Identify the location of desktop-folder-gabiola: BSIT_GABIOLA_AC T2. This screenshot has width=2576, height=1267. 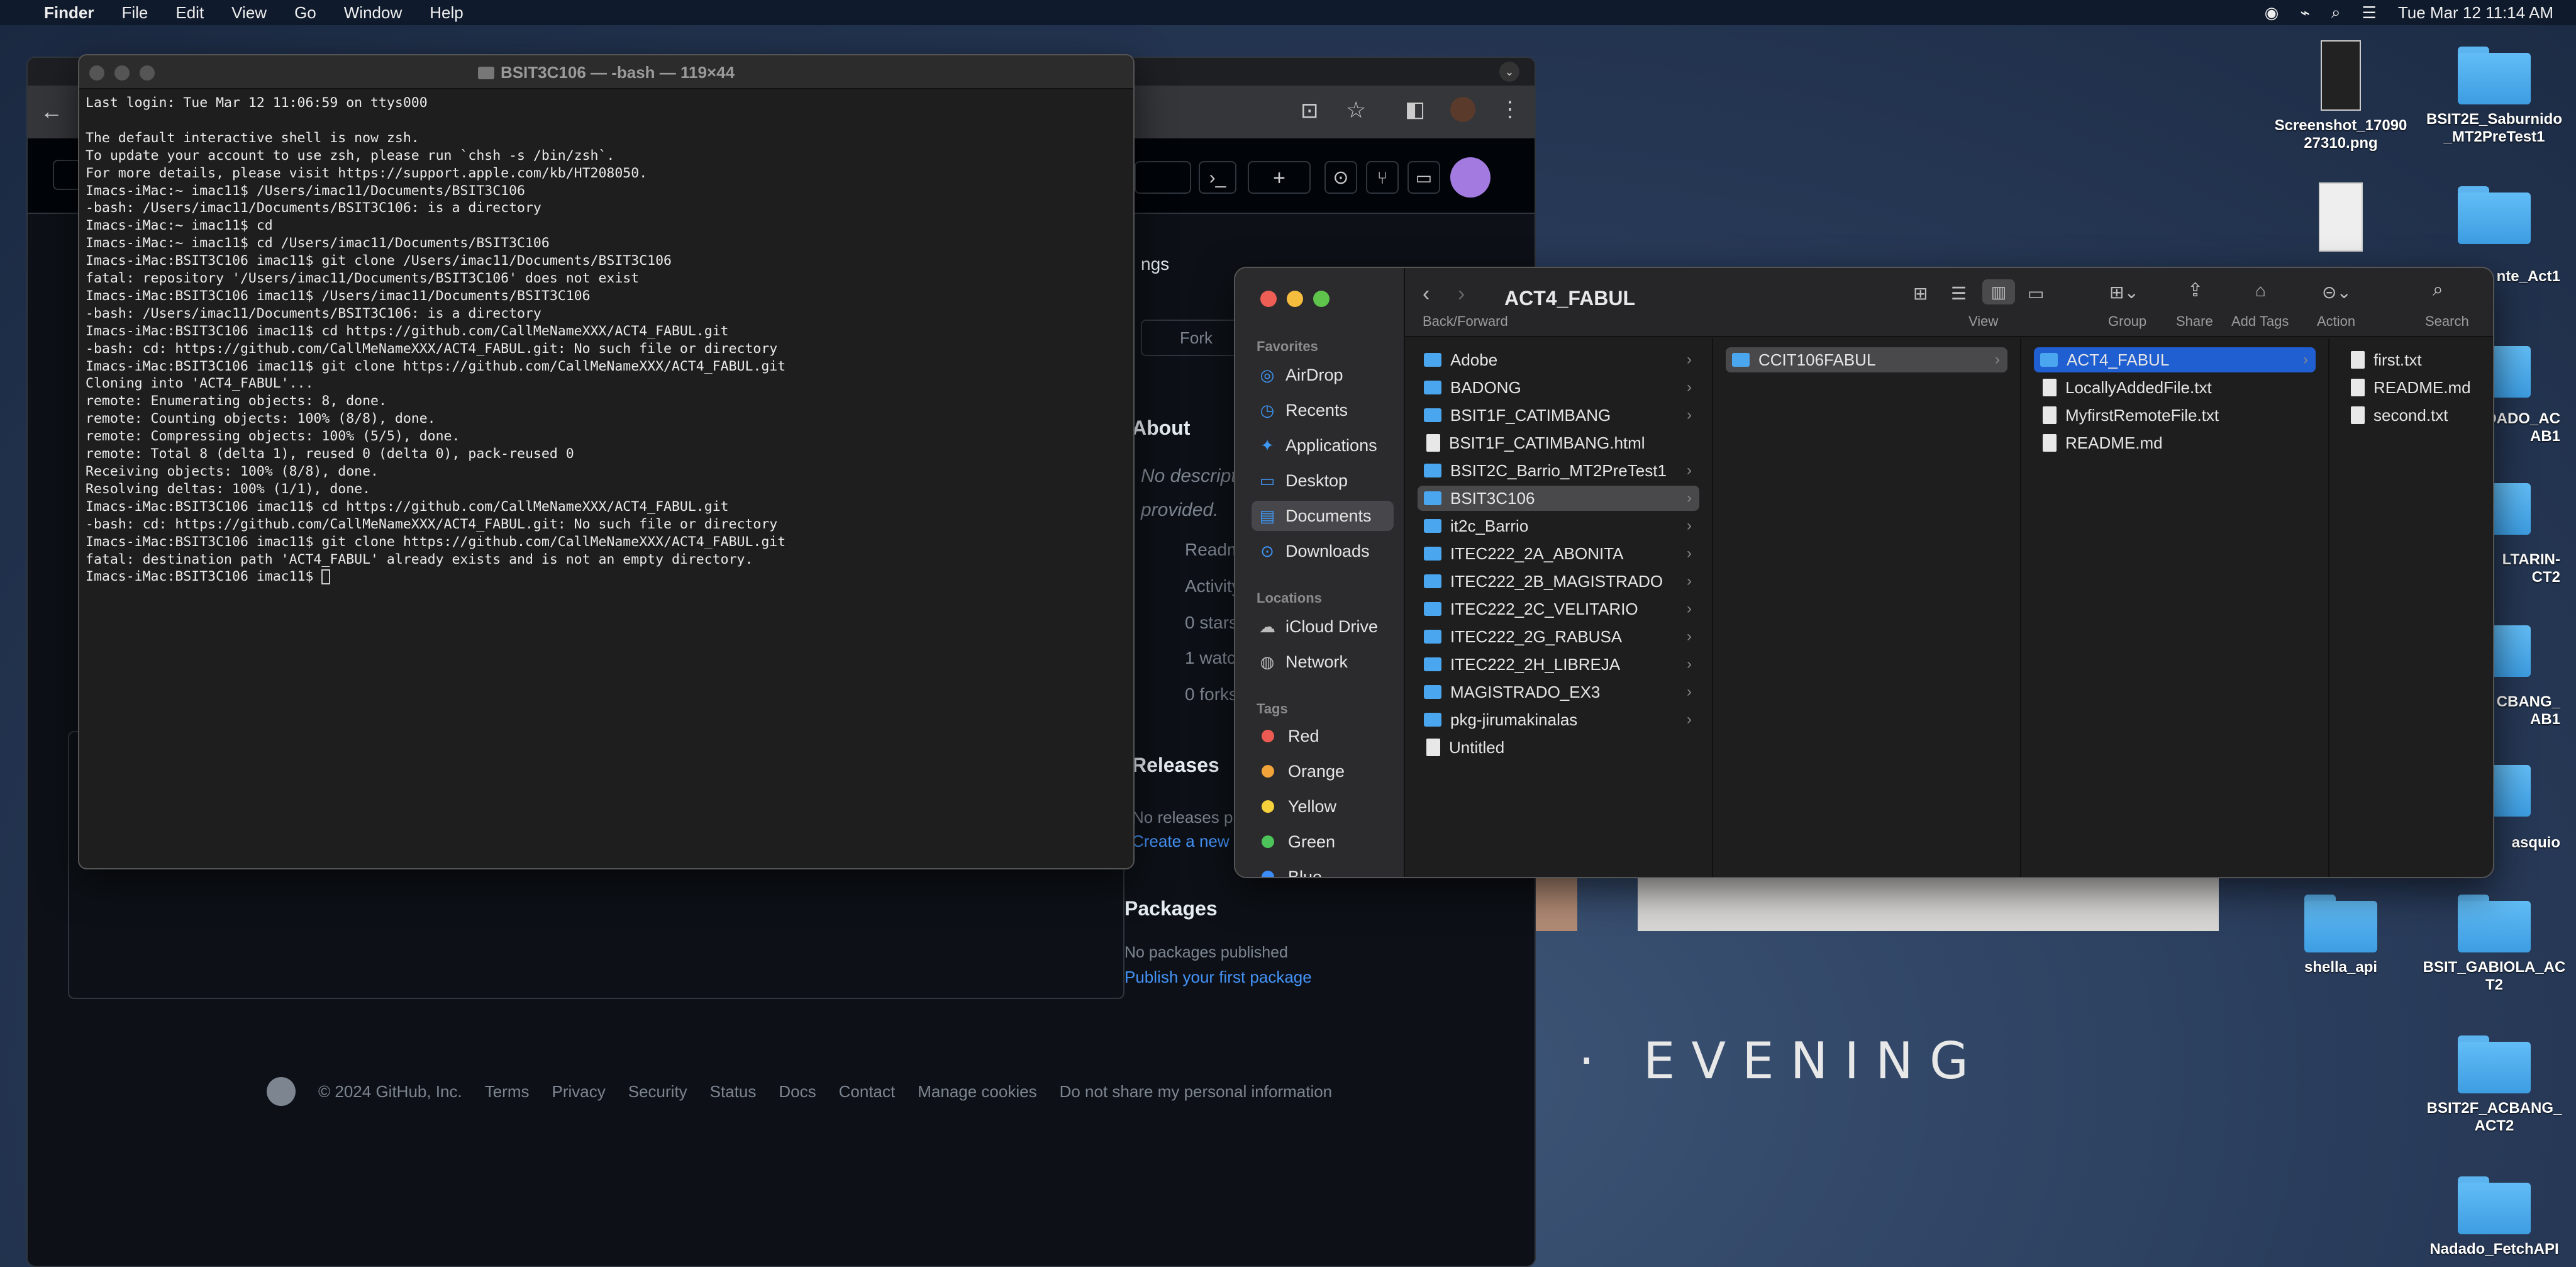
(2494, 945).